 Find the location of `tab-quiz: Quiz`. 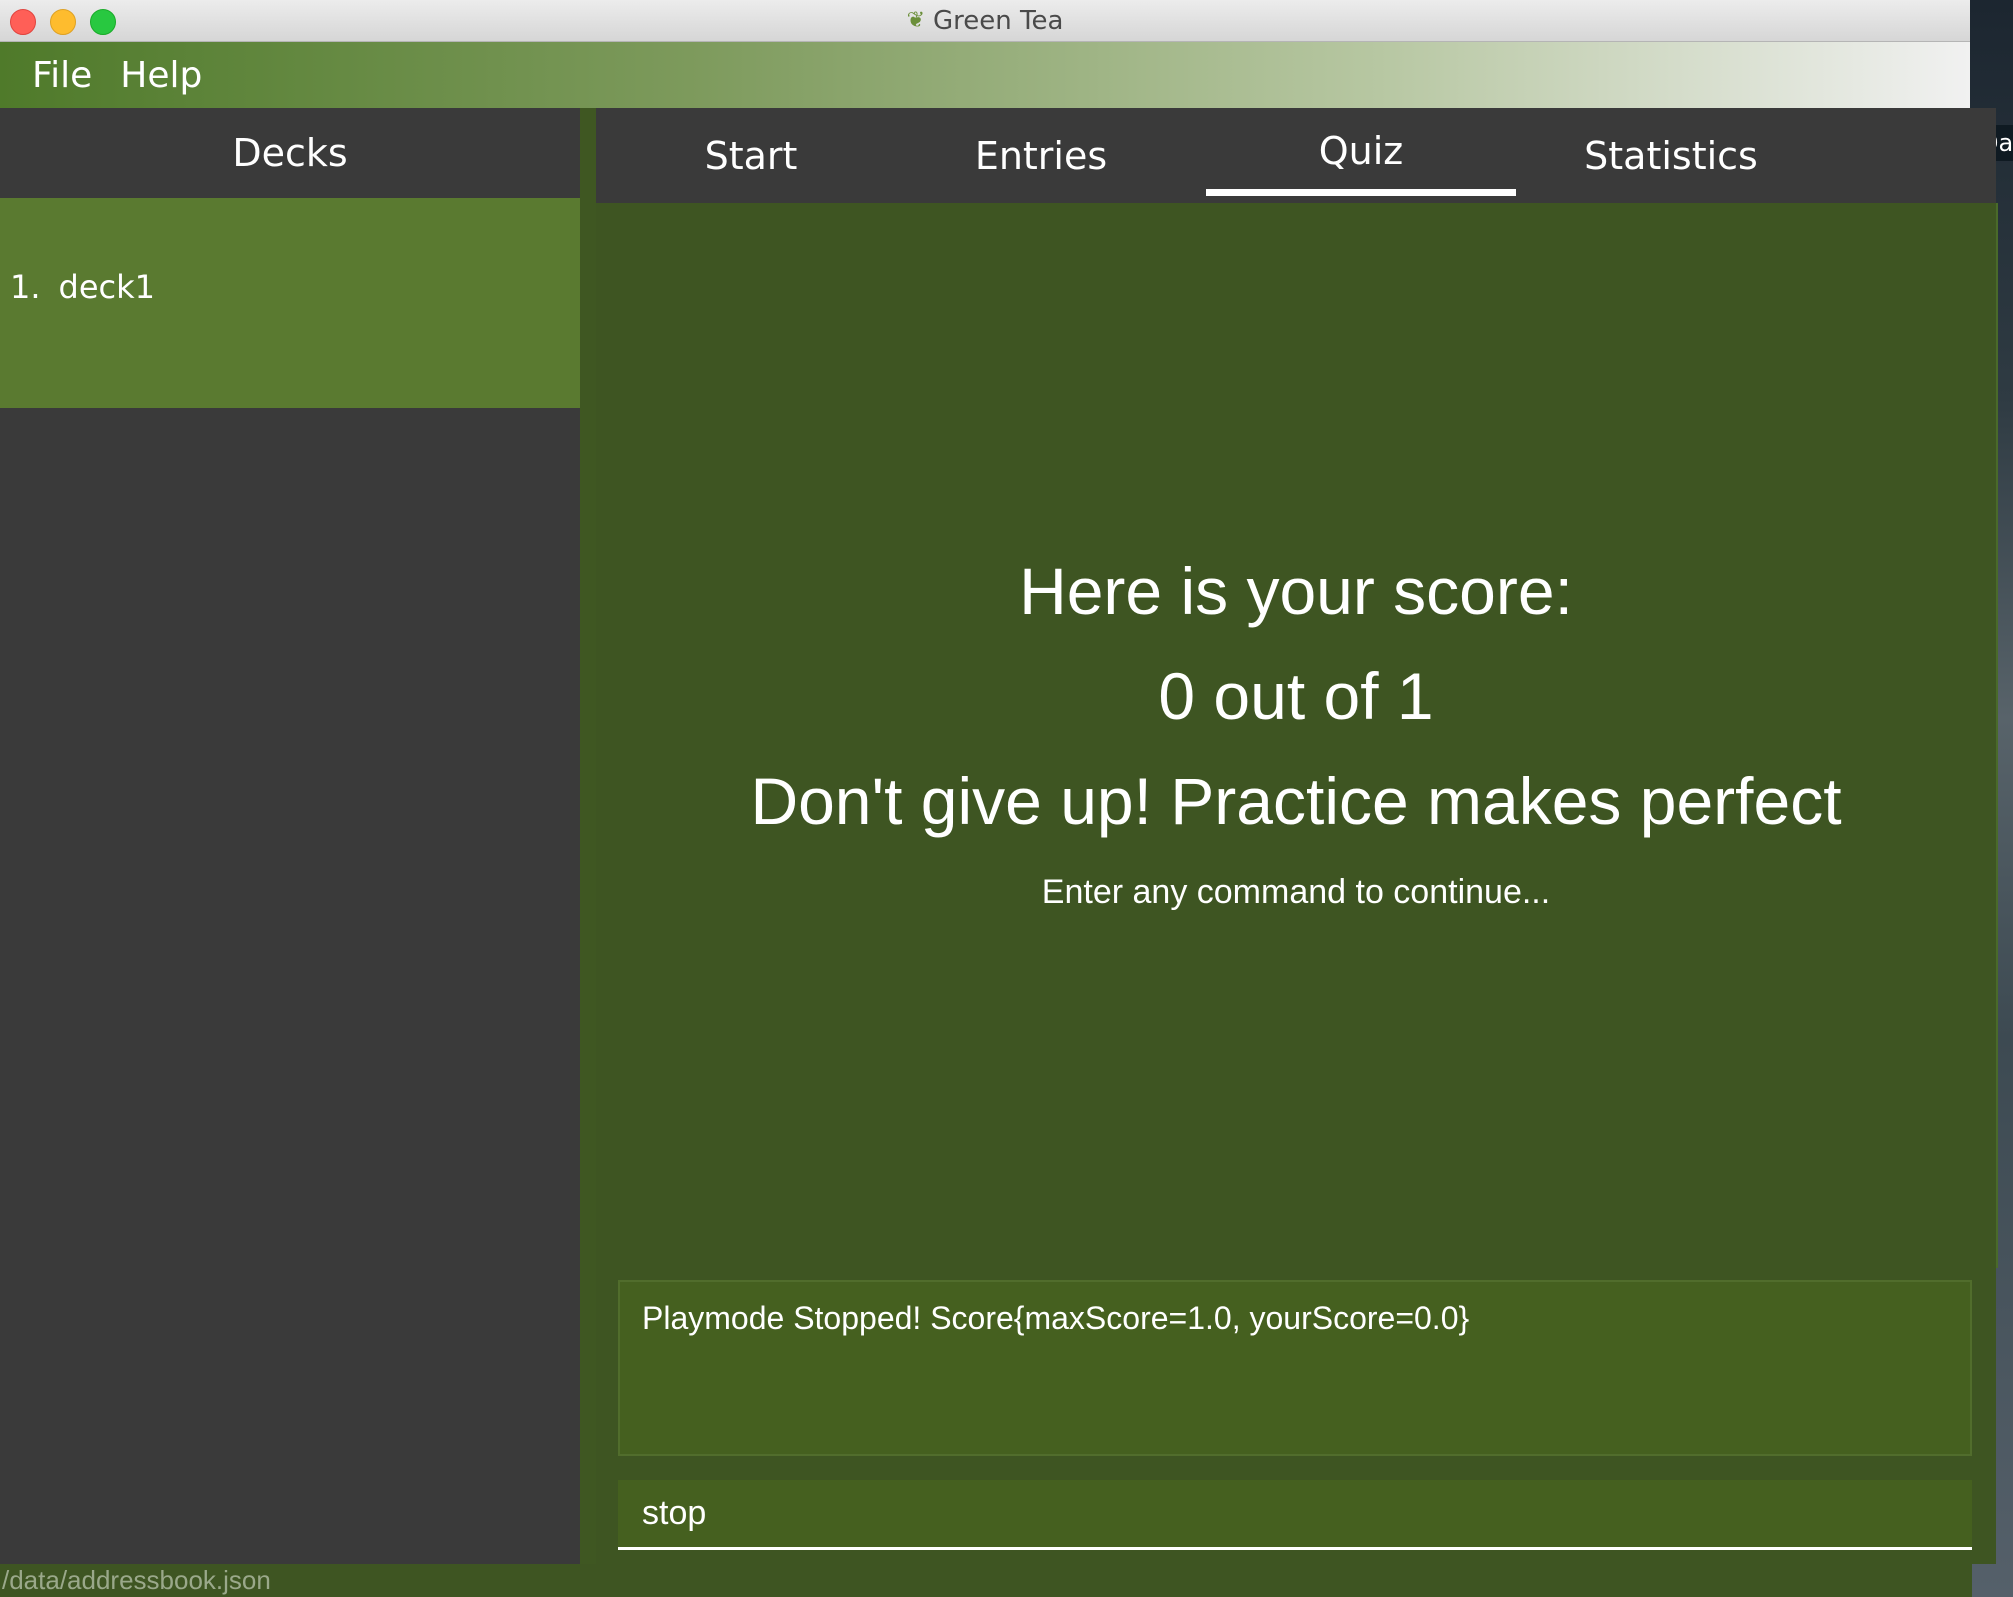

tab-quiz: Quiz is located at coordinates (1361, 152).